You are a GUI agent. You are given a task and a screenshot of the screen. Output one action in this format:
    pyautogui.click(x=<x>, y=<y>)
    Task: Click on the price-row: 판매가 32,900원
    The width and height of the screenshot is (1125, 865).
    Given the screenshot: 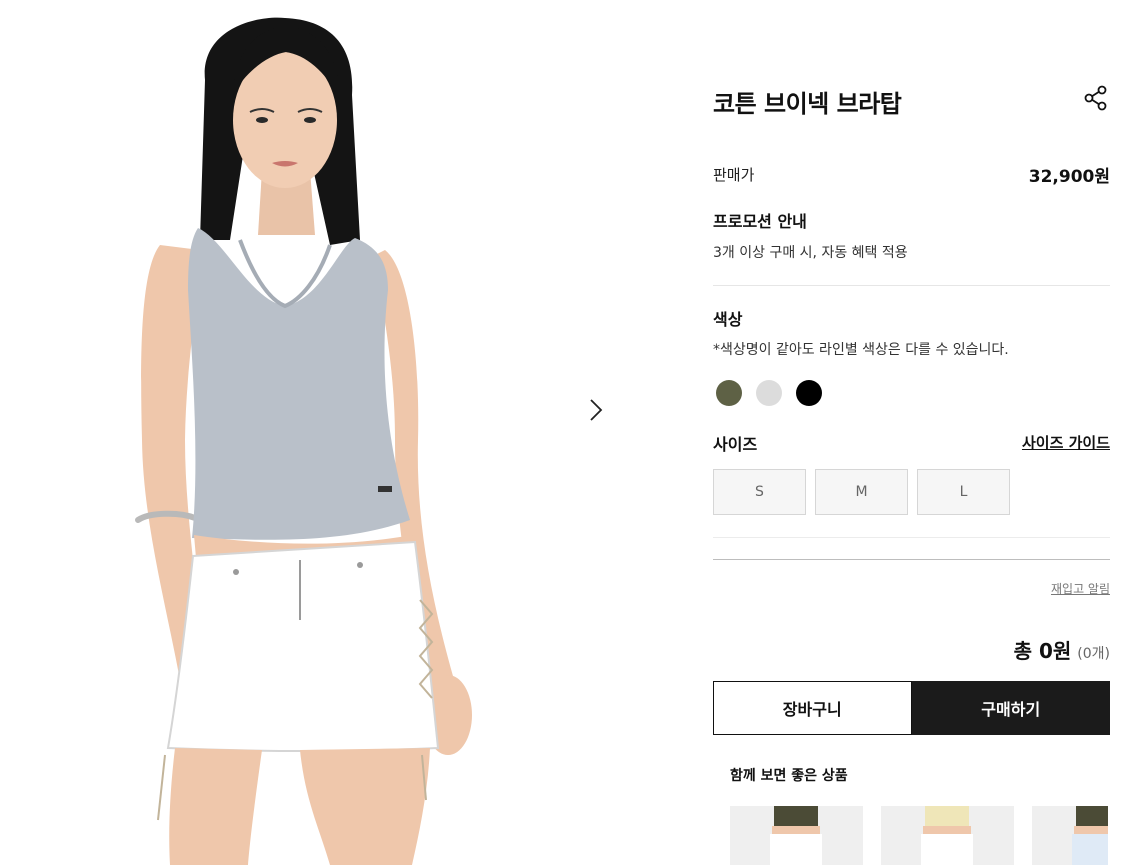 What is the action you would take?
    pyautogui.click(x=911, y=174)
    